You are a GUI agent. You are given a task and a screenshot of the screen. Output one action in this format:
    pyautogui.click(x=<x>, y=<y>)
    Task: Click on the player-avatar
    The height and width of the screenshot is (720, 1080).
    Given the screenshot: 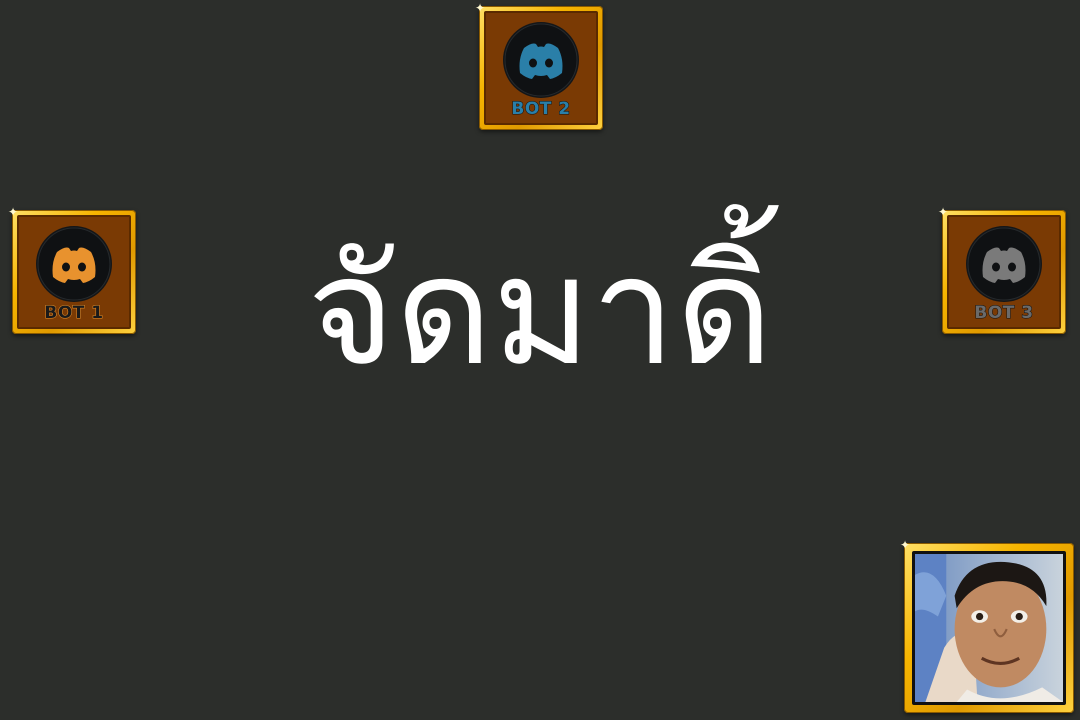 What is the action you would take?
    pyautogui.click(x=989, y=628)
    